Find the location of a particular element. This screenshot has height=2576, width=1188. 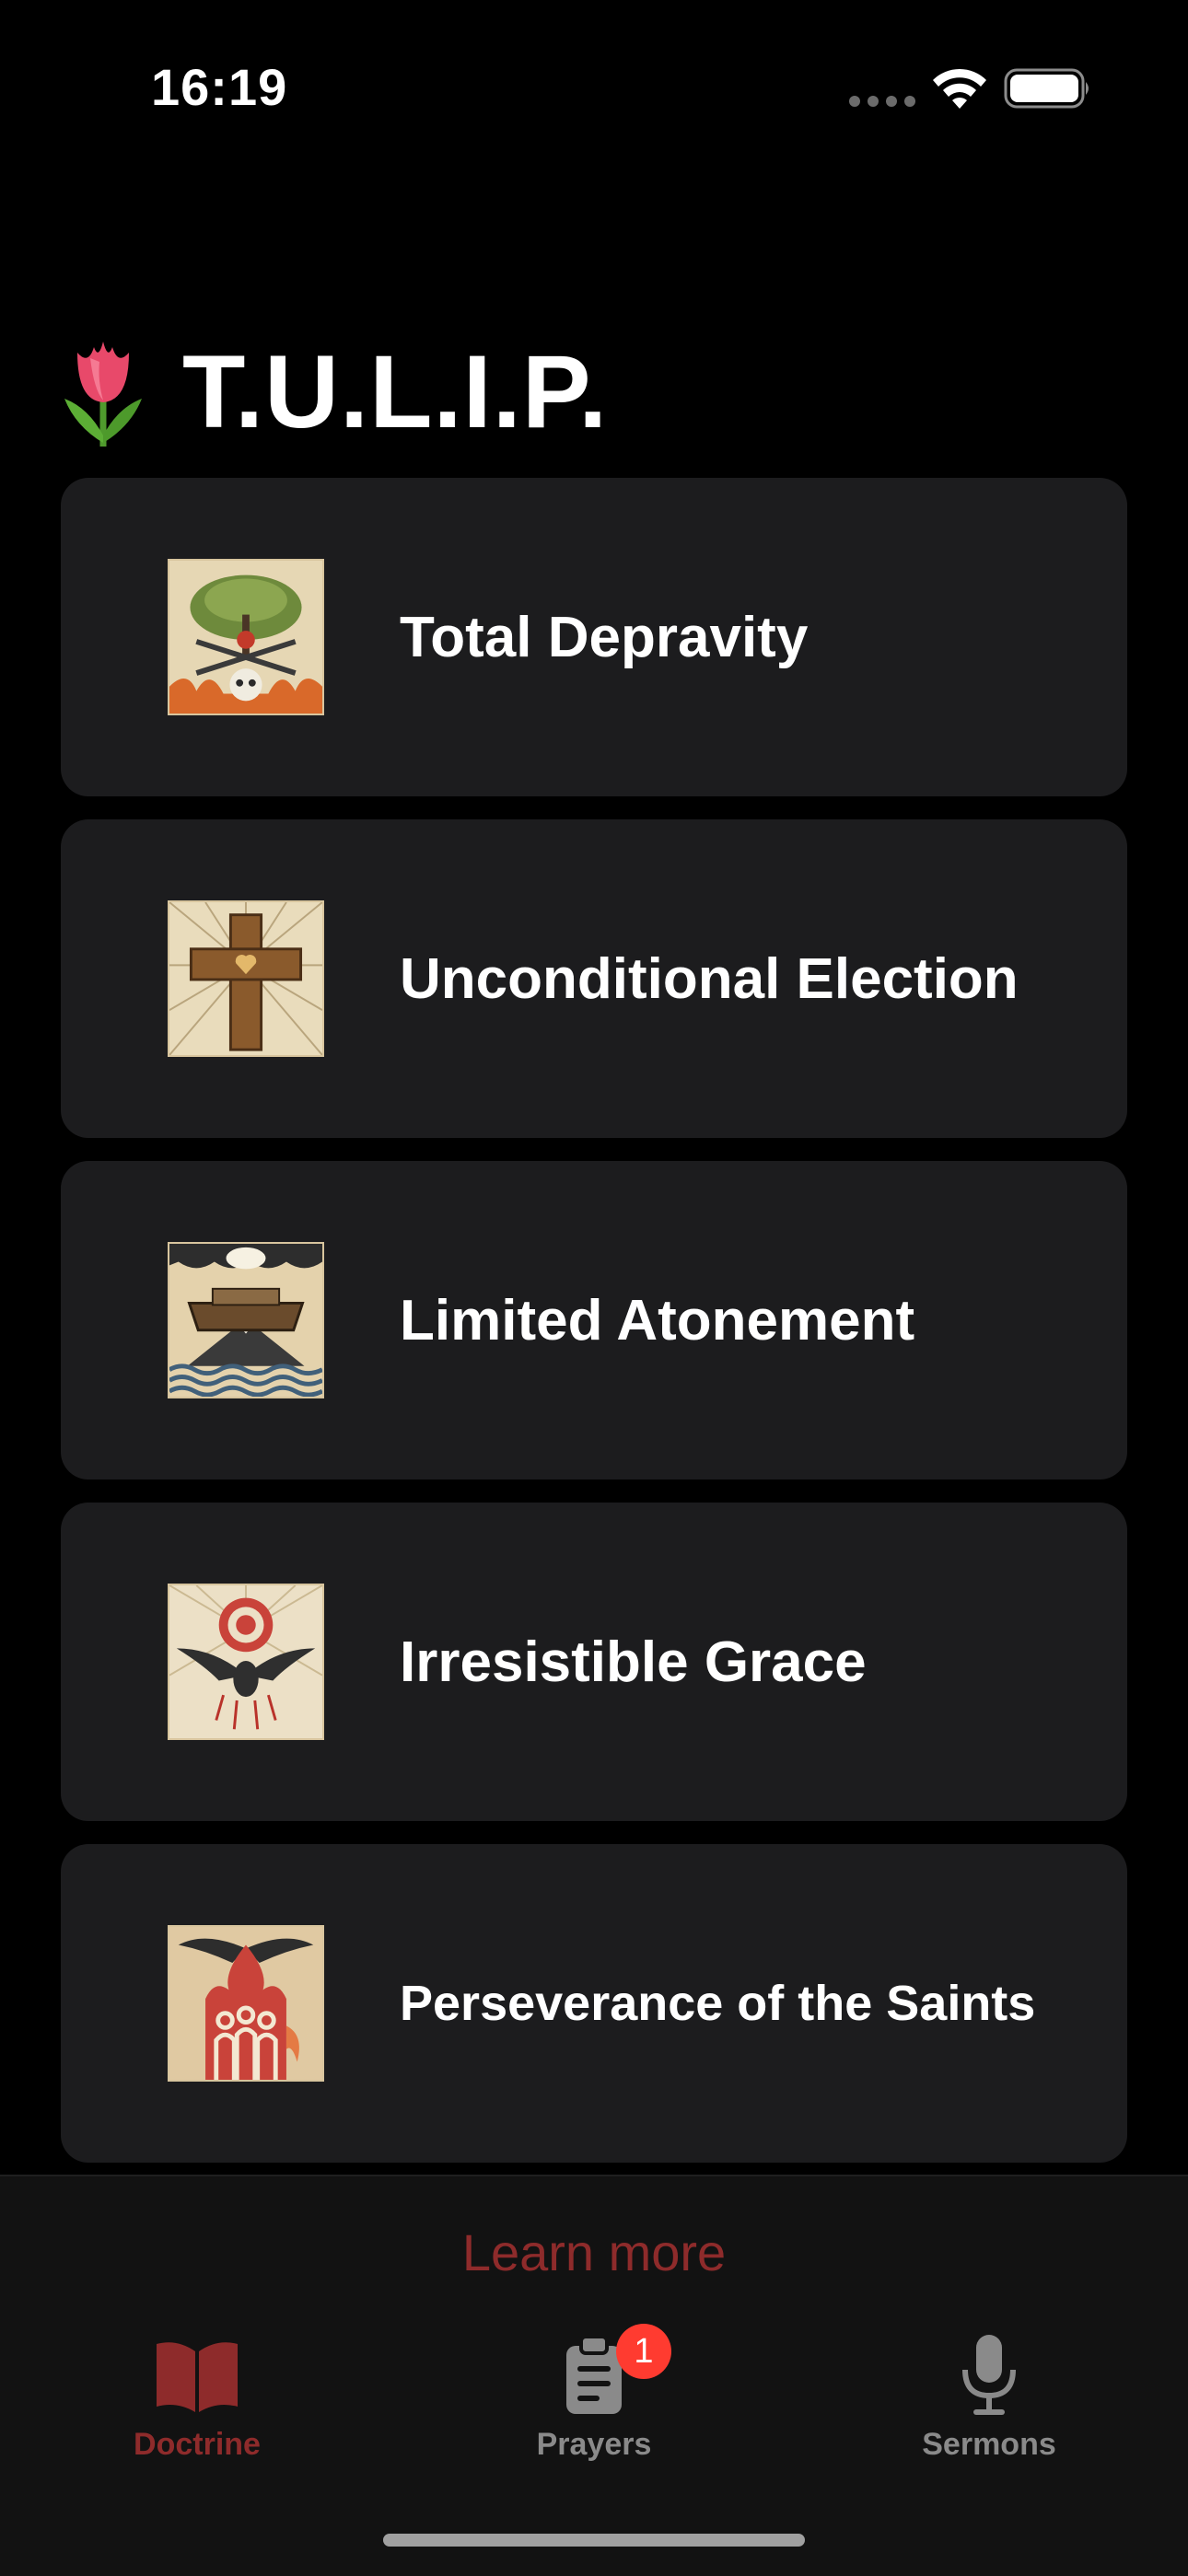

page-title: T.U.L.I.P. is located at coordinates (395, 391).